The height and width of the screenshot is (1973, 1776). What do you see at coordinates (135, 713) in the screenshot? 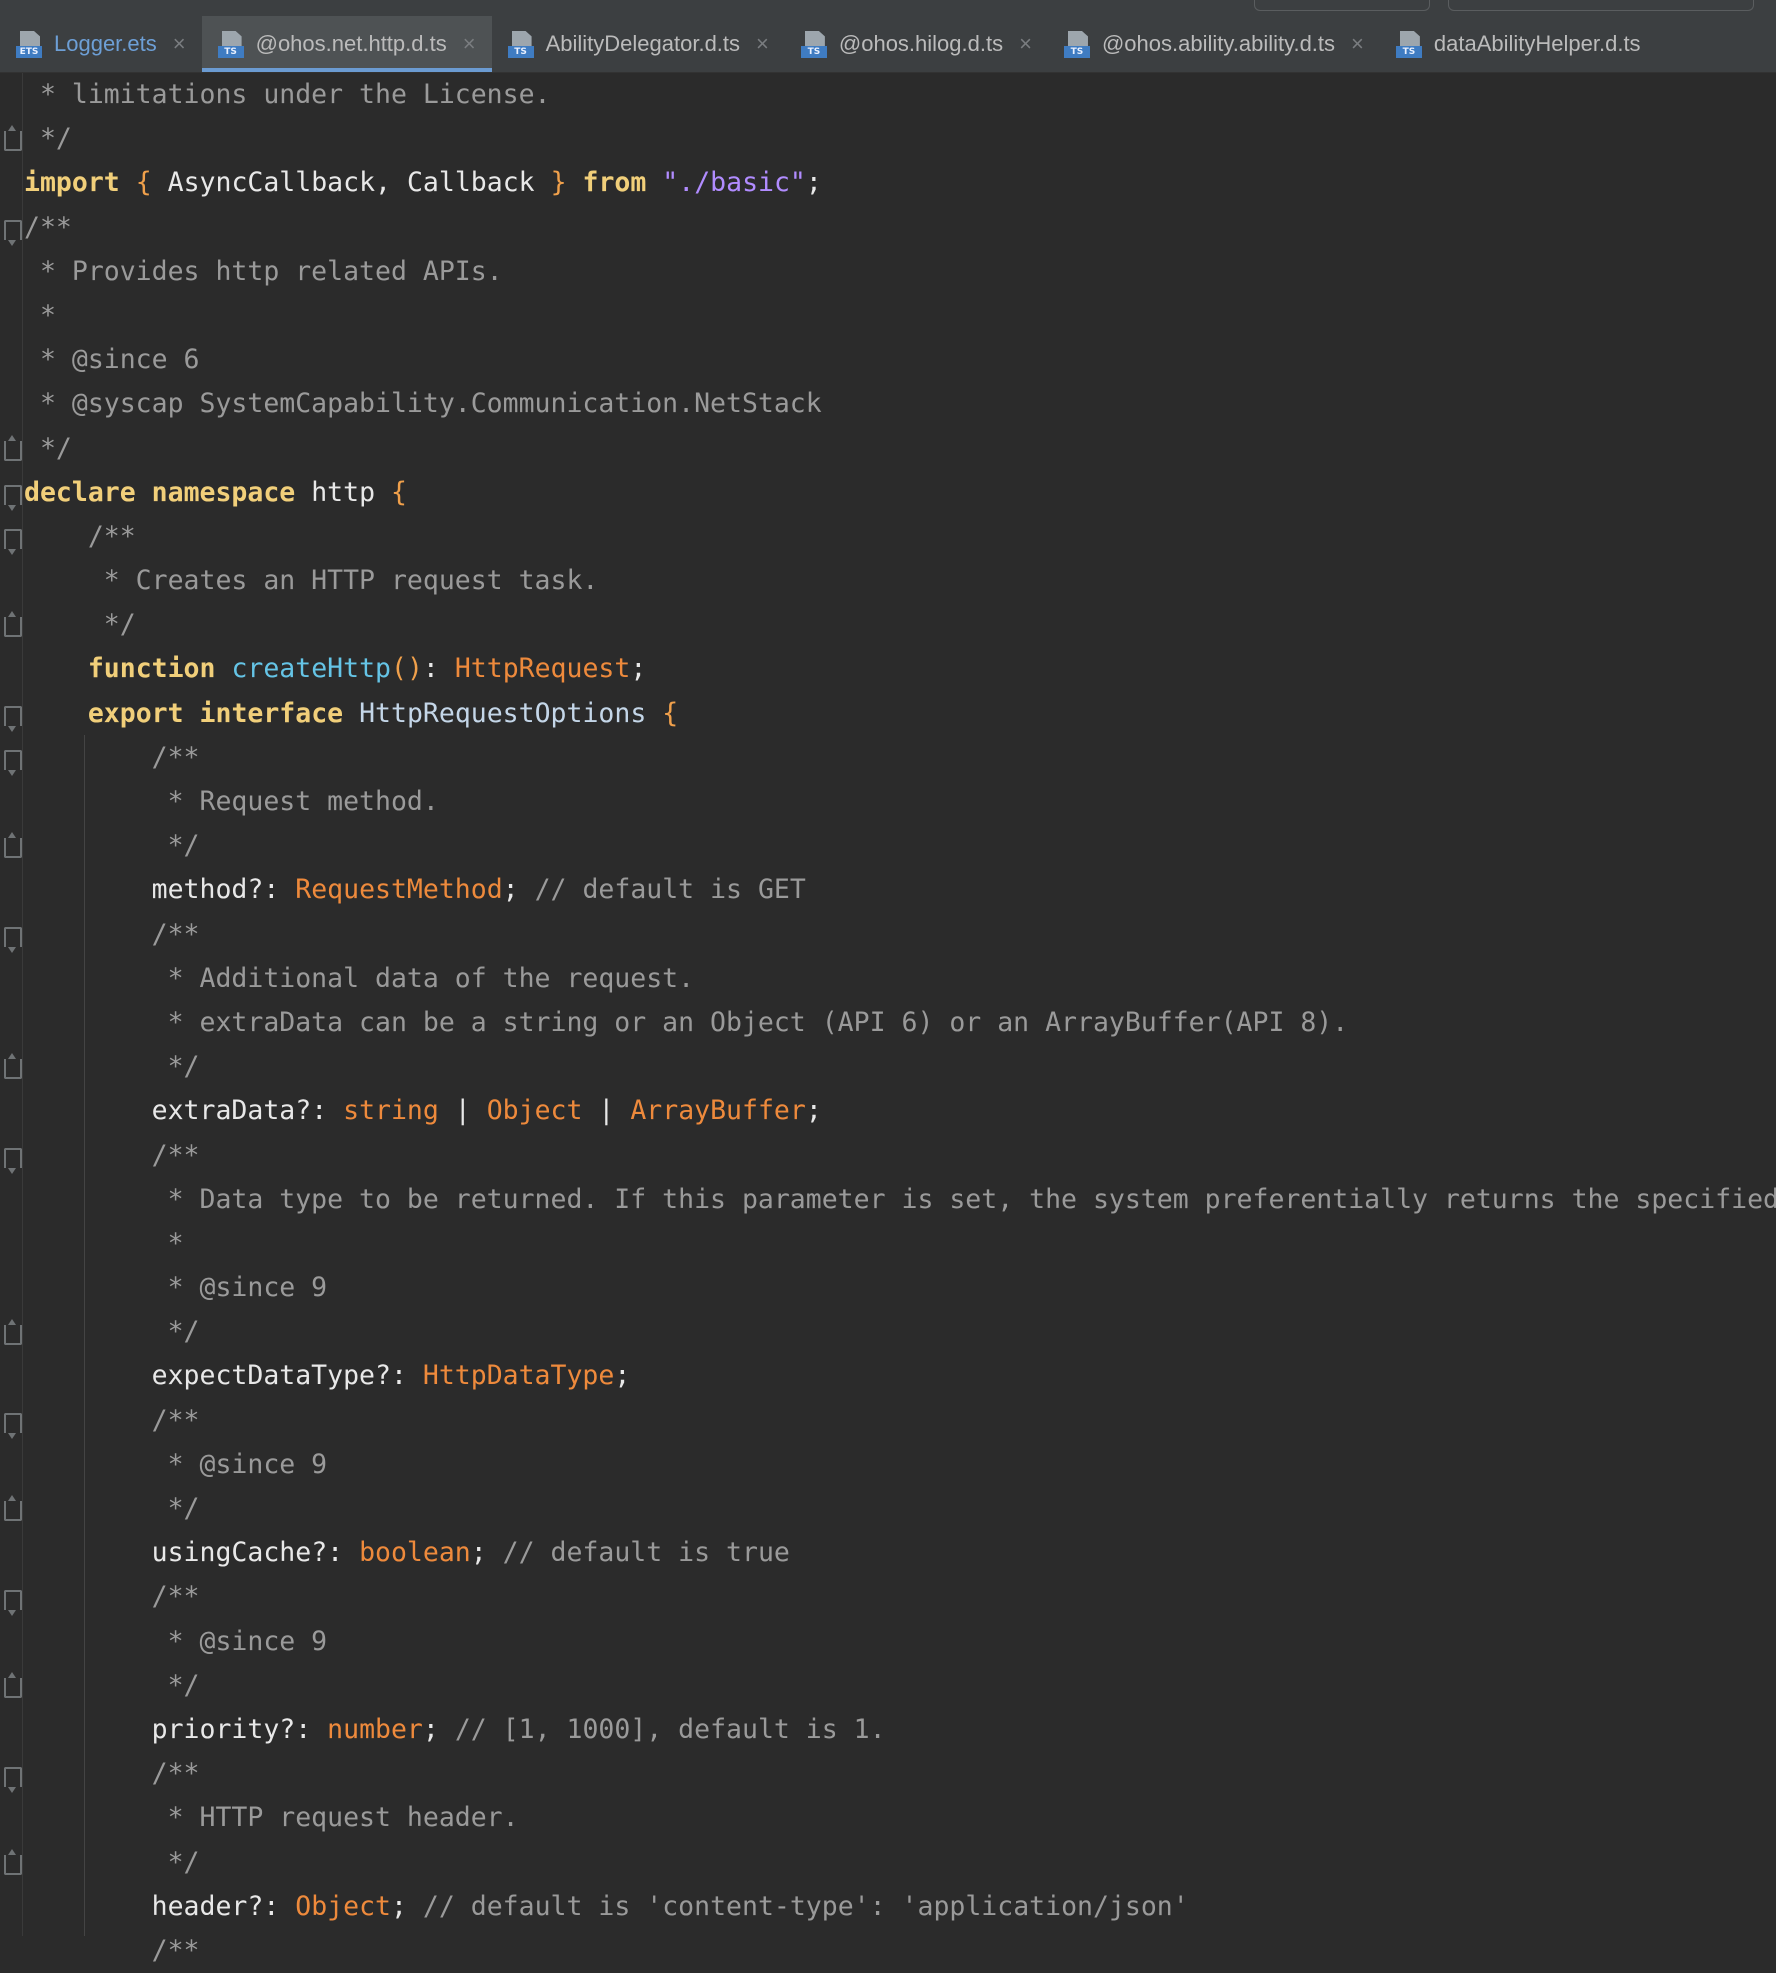
I see `code-token: export` at bounding box center [135, 713].